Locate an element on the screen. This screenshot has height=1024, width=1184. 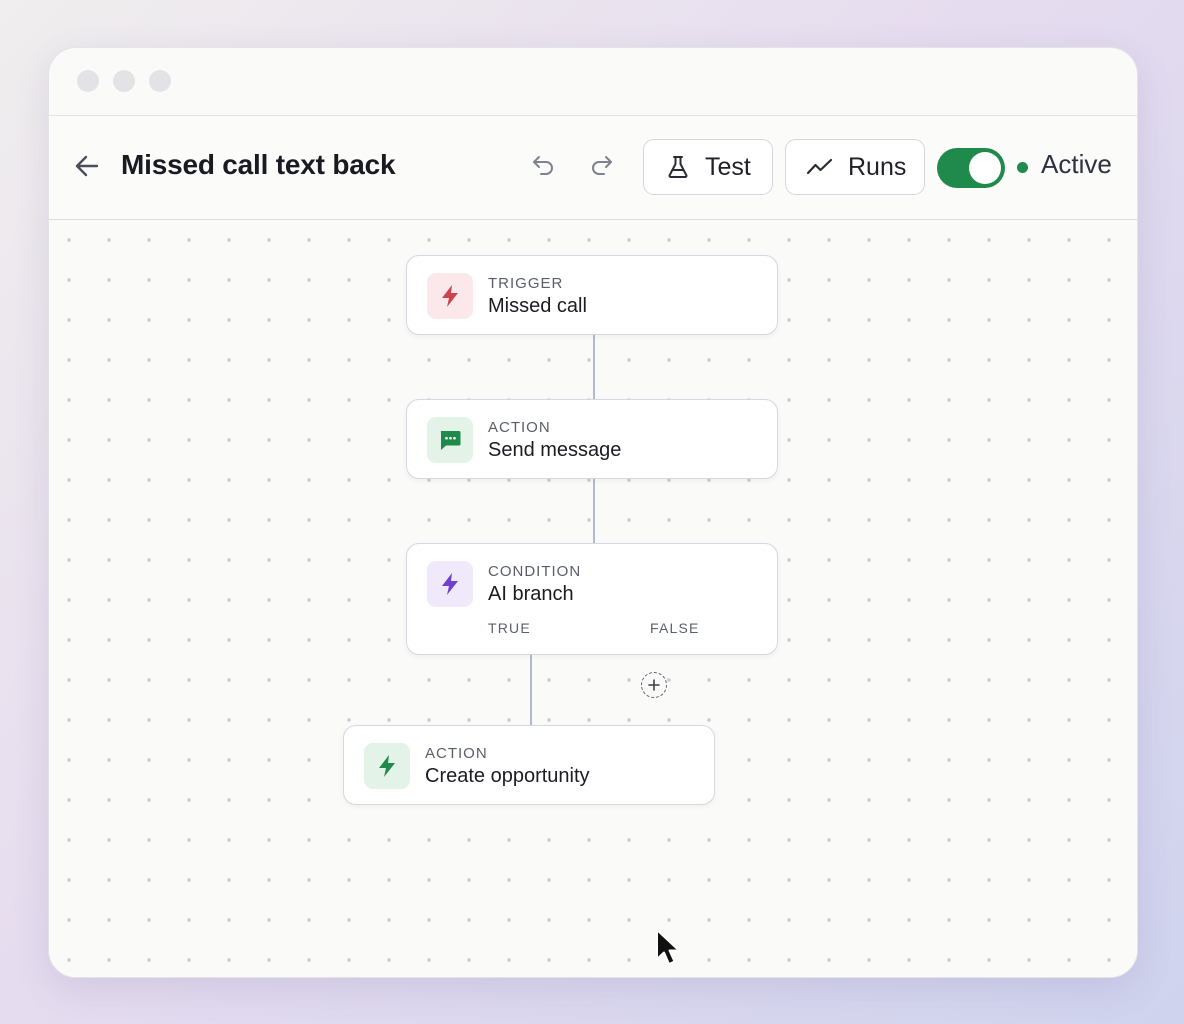
test-button-label: Test is located at coordinates (728, 166).